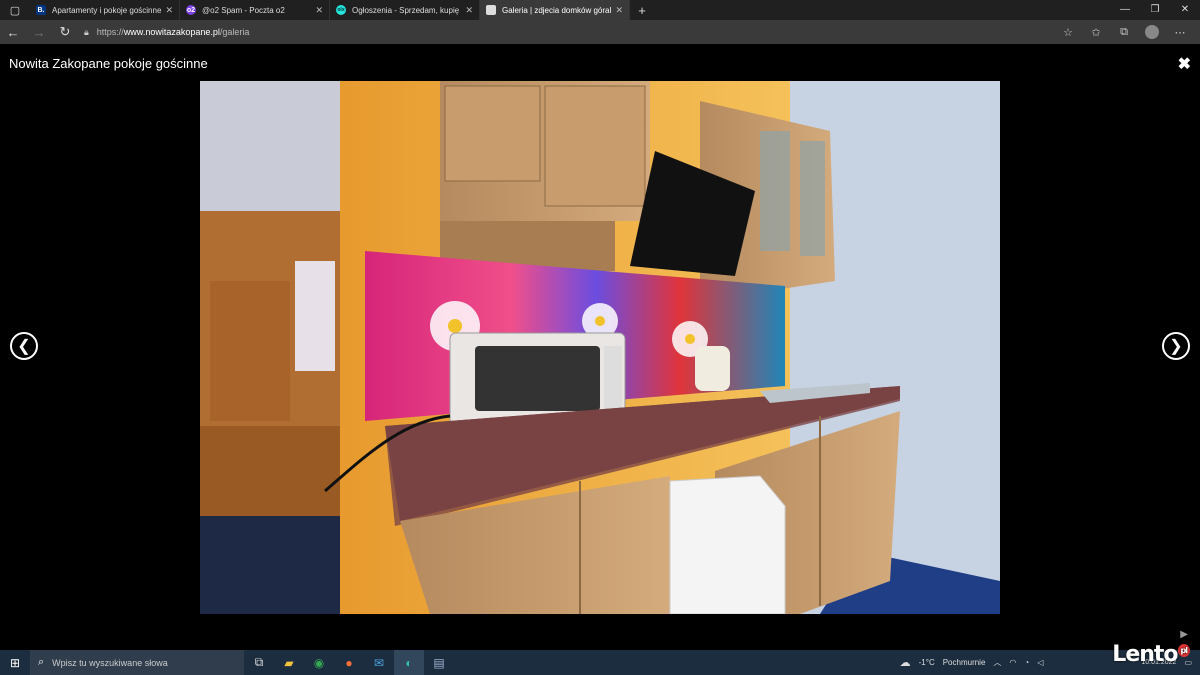 The image size is (1200, 675). Describe the element at coordinates (191, 10) in the screenshot. I see `o2-favicon-icon: o2` at that location.